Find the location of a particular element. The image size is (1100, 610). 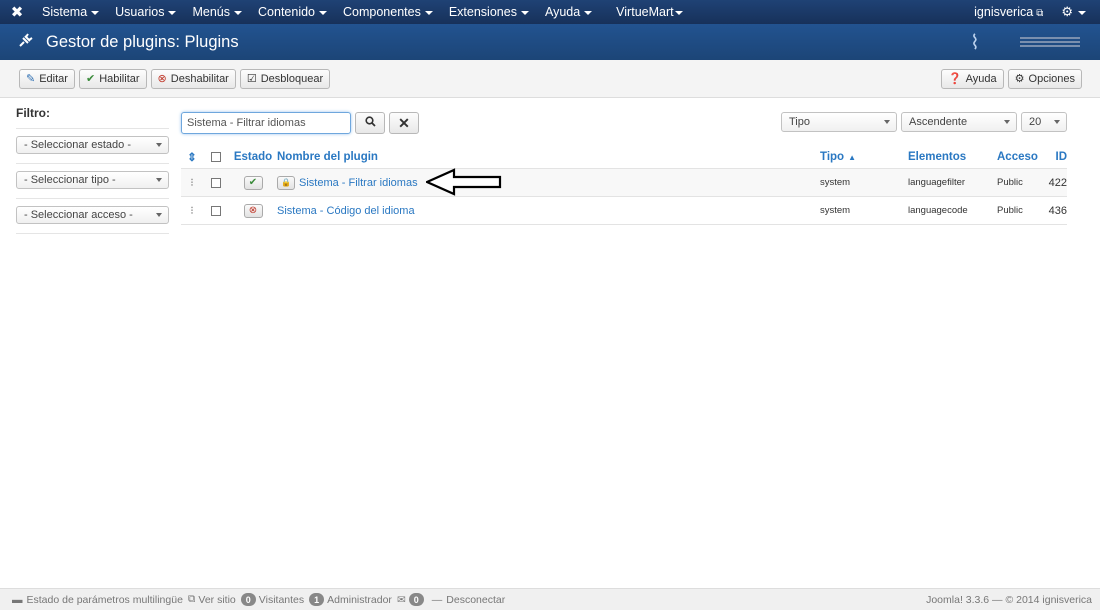

help-button: ❓ Ayuda is located at coordinates (972, 78).